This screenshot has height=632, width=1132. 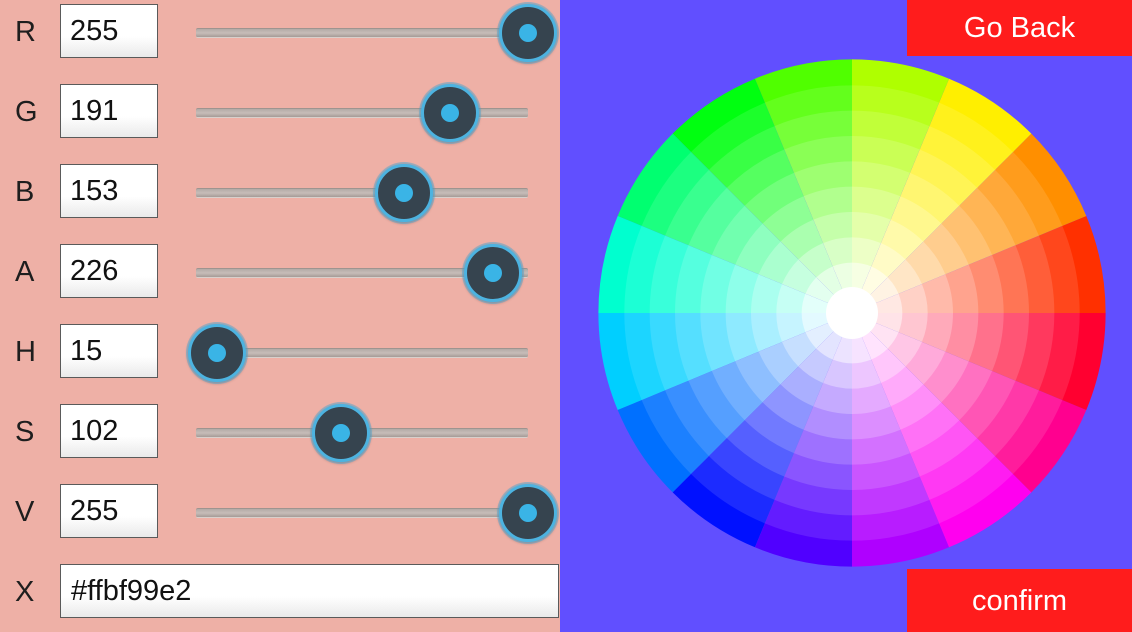 What do you see at coordinates (25, 32) in the screenshot?
I see `channel-label-r: R` at bounding box center [25, 32].